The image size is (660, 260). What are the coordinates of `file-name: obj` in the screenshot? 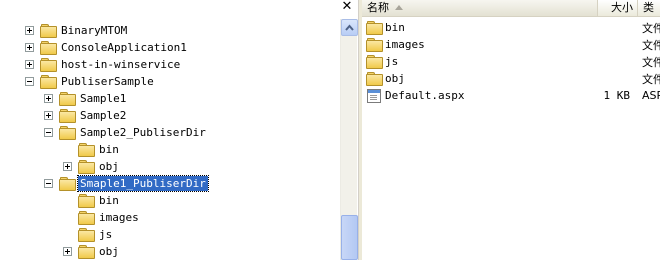 It's located at (395, 78).